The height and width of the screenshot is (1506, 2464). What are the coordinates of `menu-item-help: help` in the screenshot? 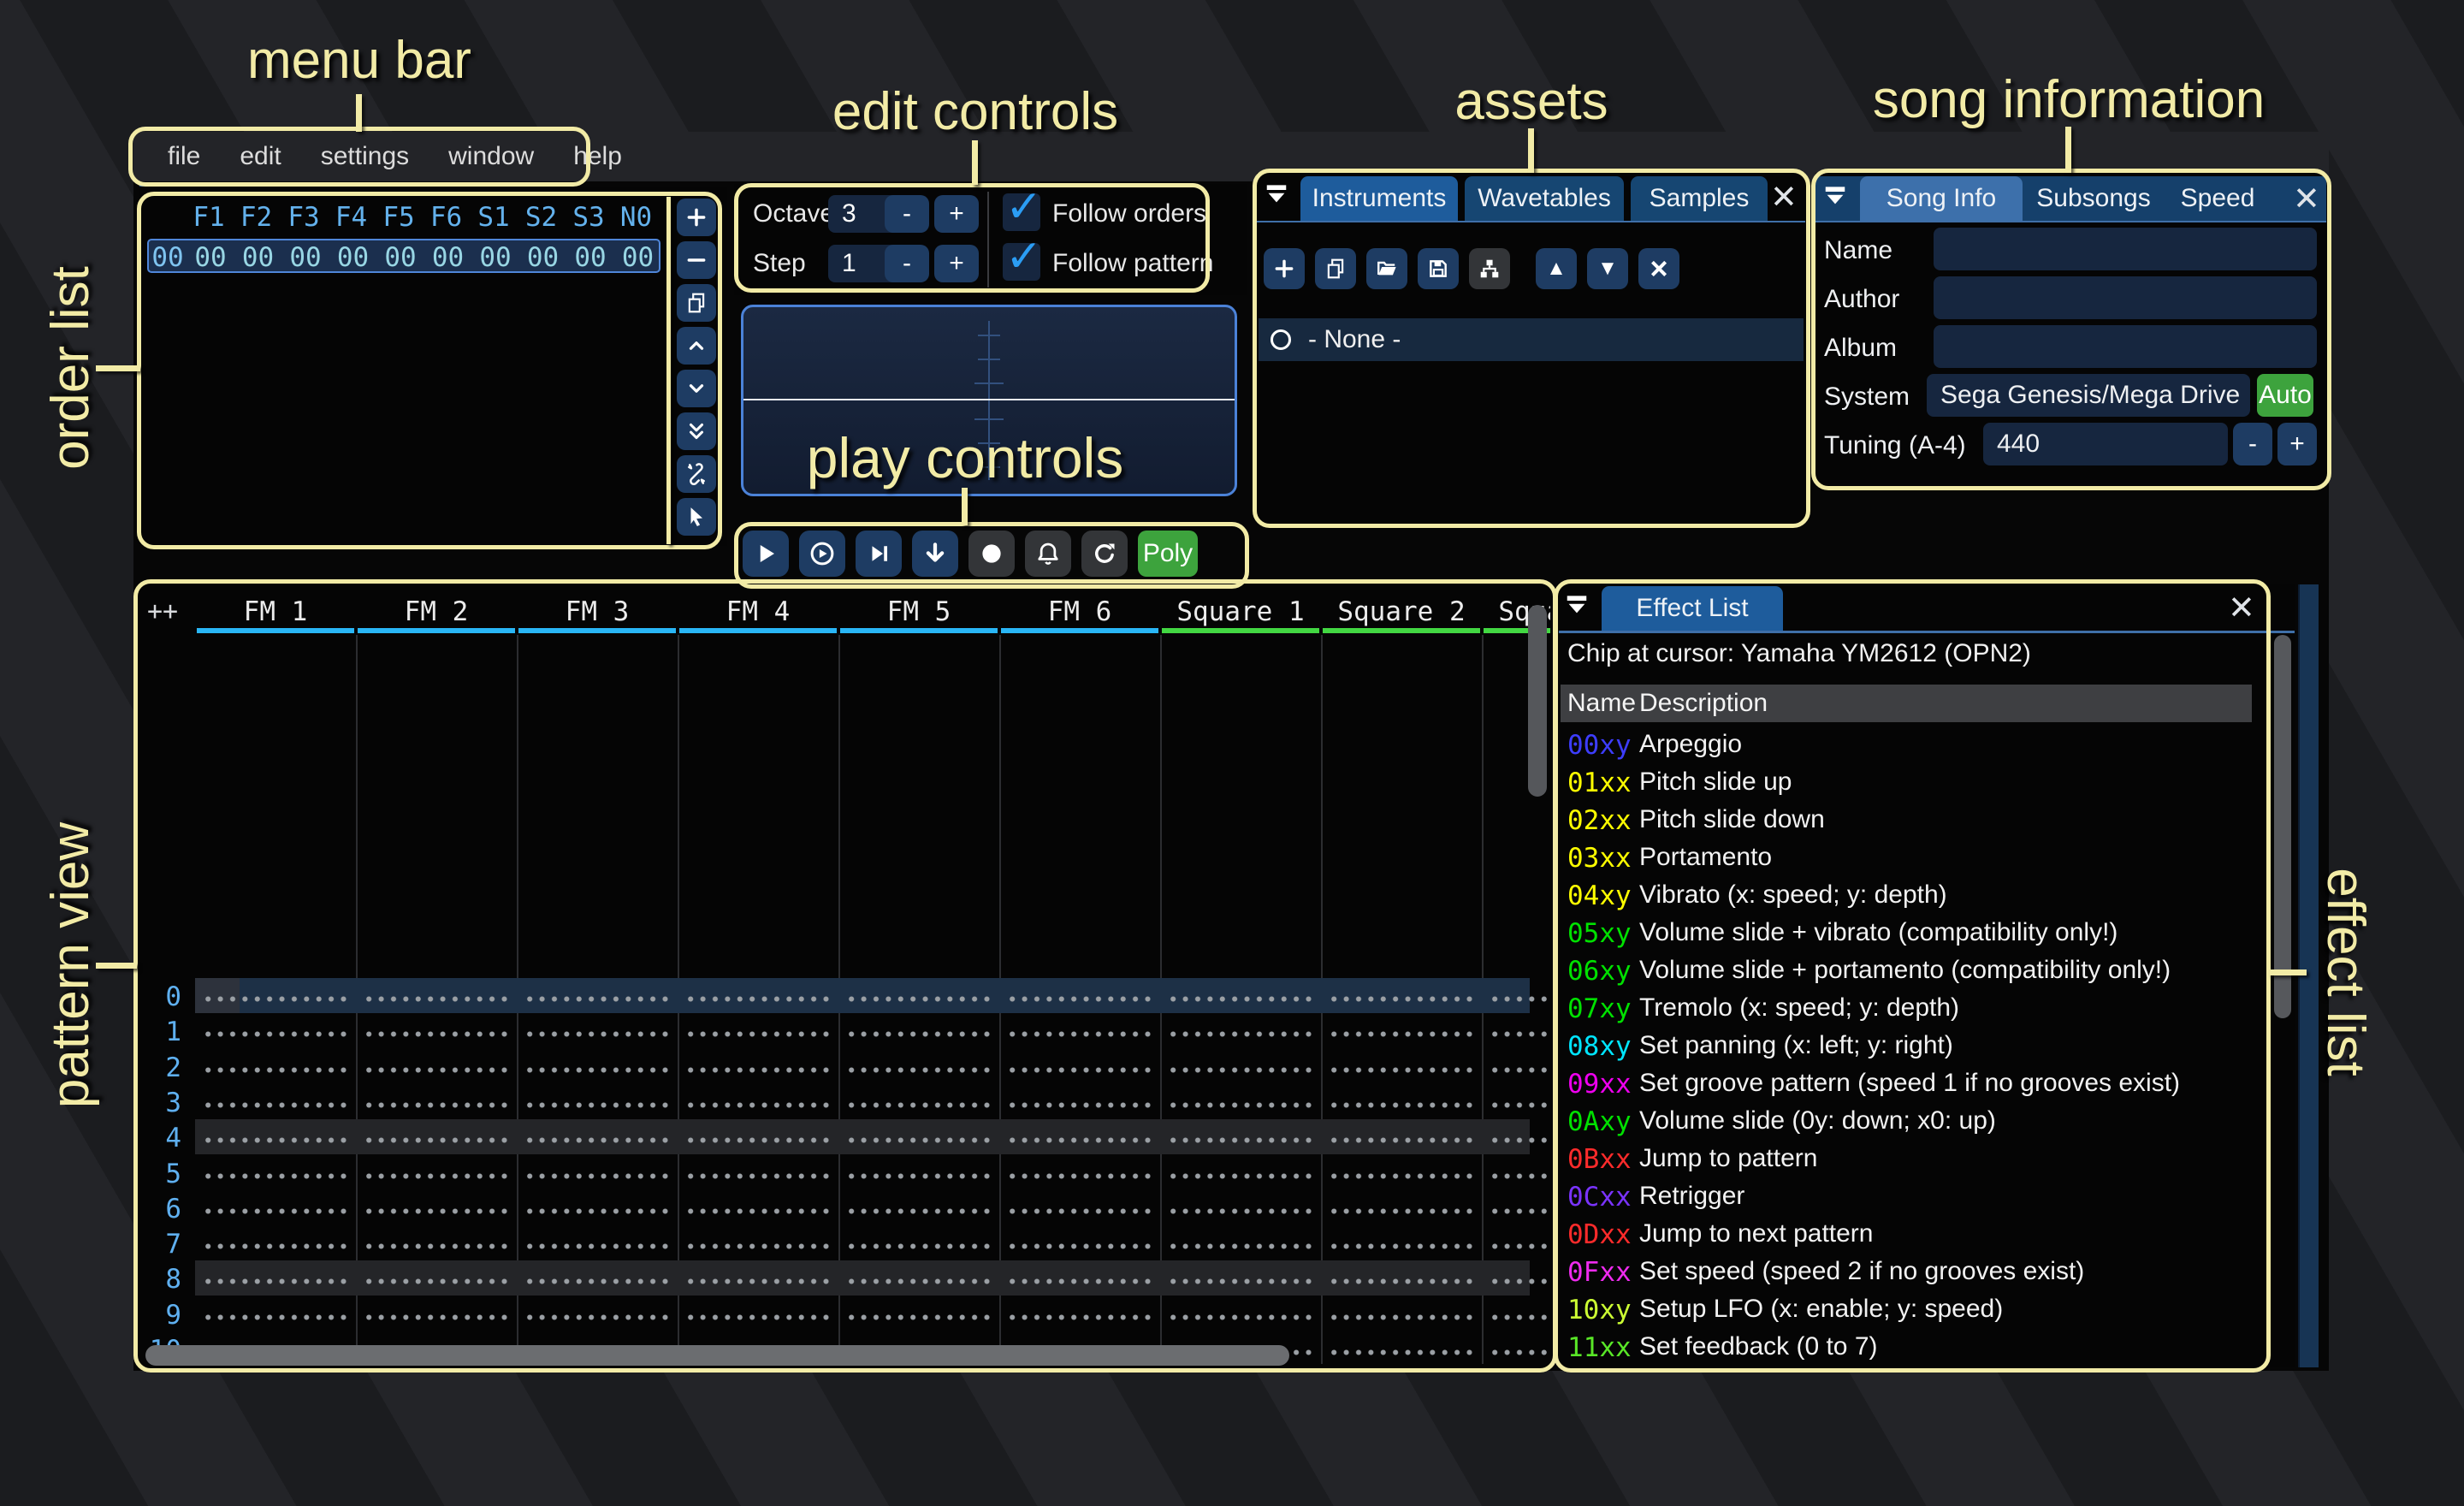 It's located at (597, 156).